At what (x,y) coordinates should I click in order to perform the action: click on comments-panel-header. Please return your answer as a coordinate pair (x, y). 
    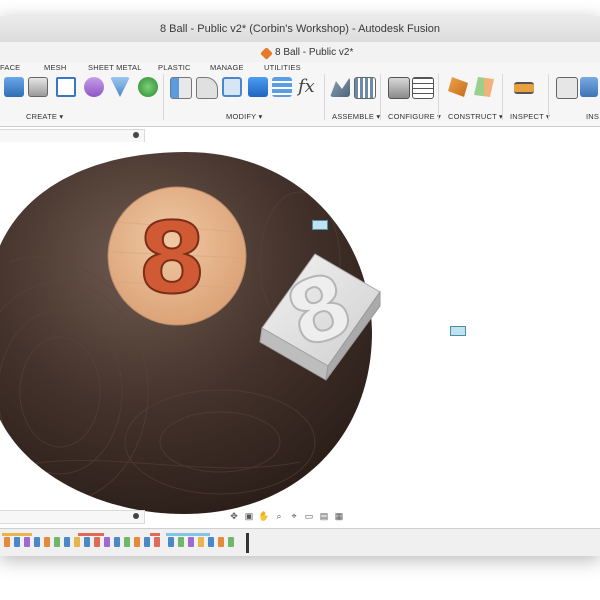
    Looking at the image, I should click on (72, 517).